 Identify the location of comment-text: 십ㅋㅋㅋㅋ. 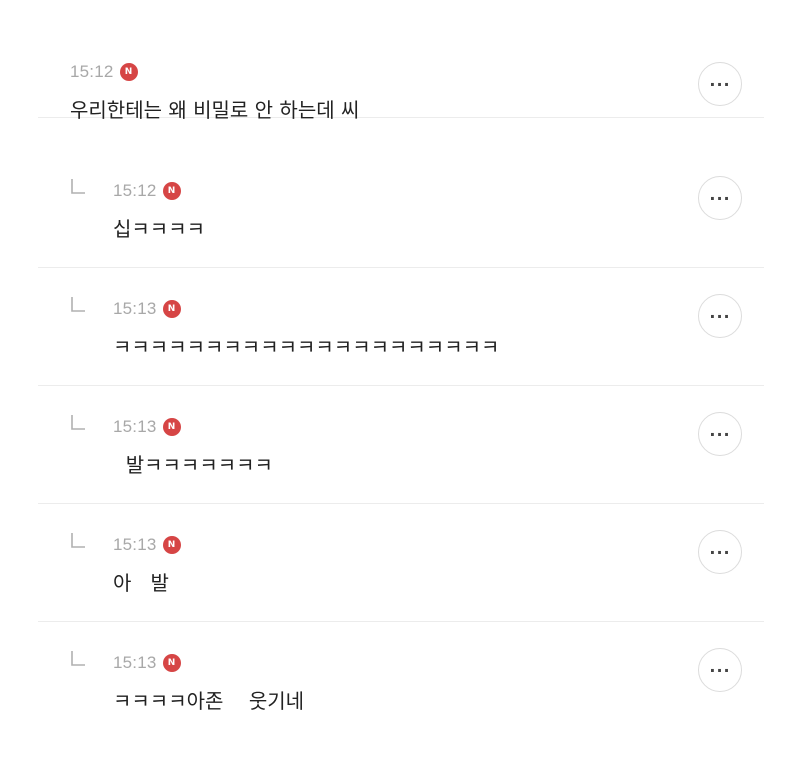
(159, 229).